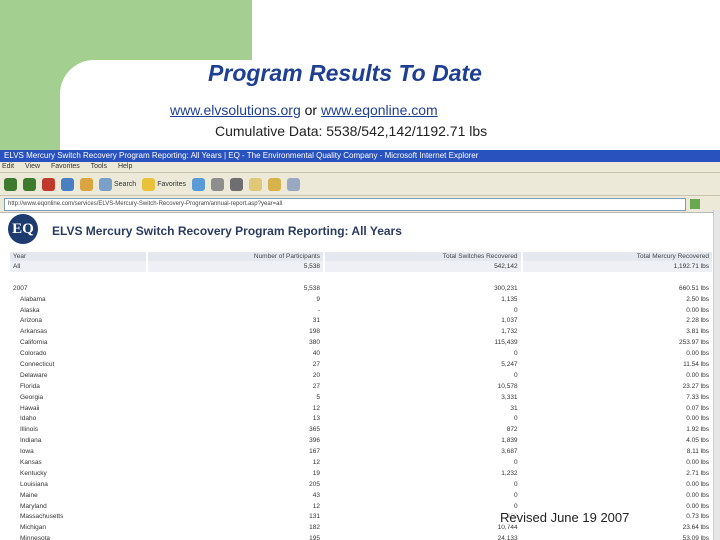 Image resolution: width=720 pixels, height=540 pixels. What do you see at coordinates (33, 473) in the screenshot?
I see `cell-name: Kentucky` at bounding box center [33, 473].